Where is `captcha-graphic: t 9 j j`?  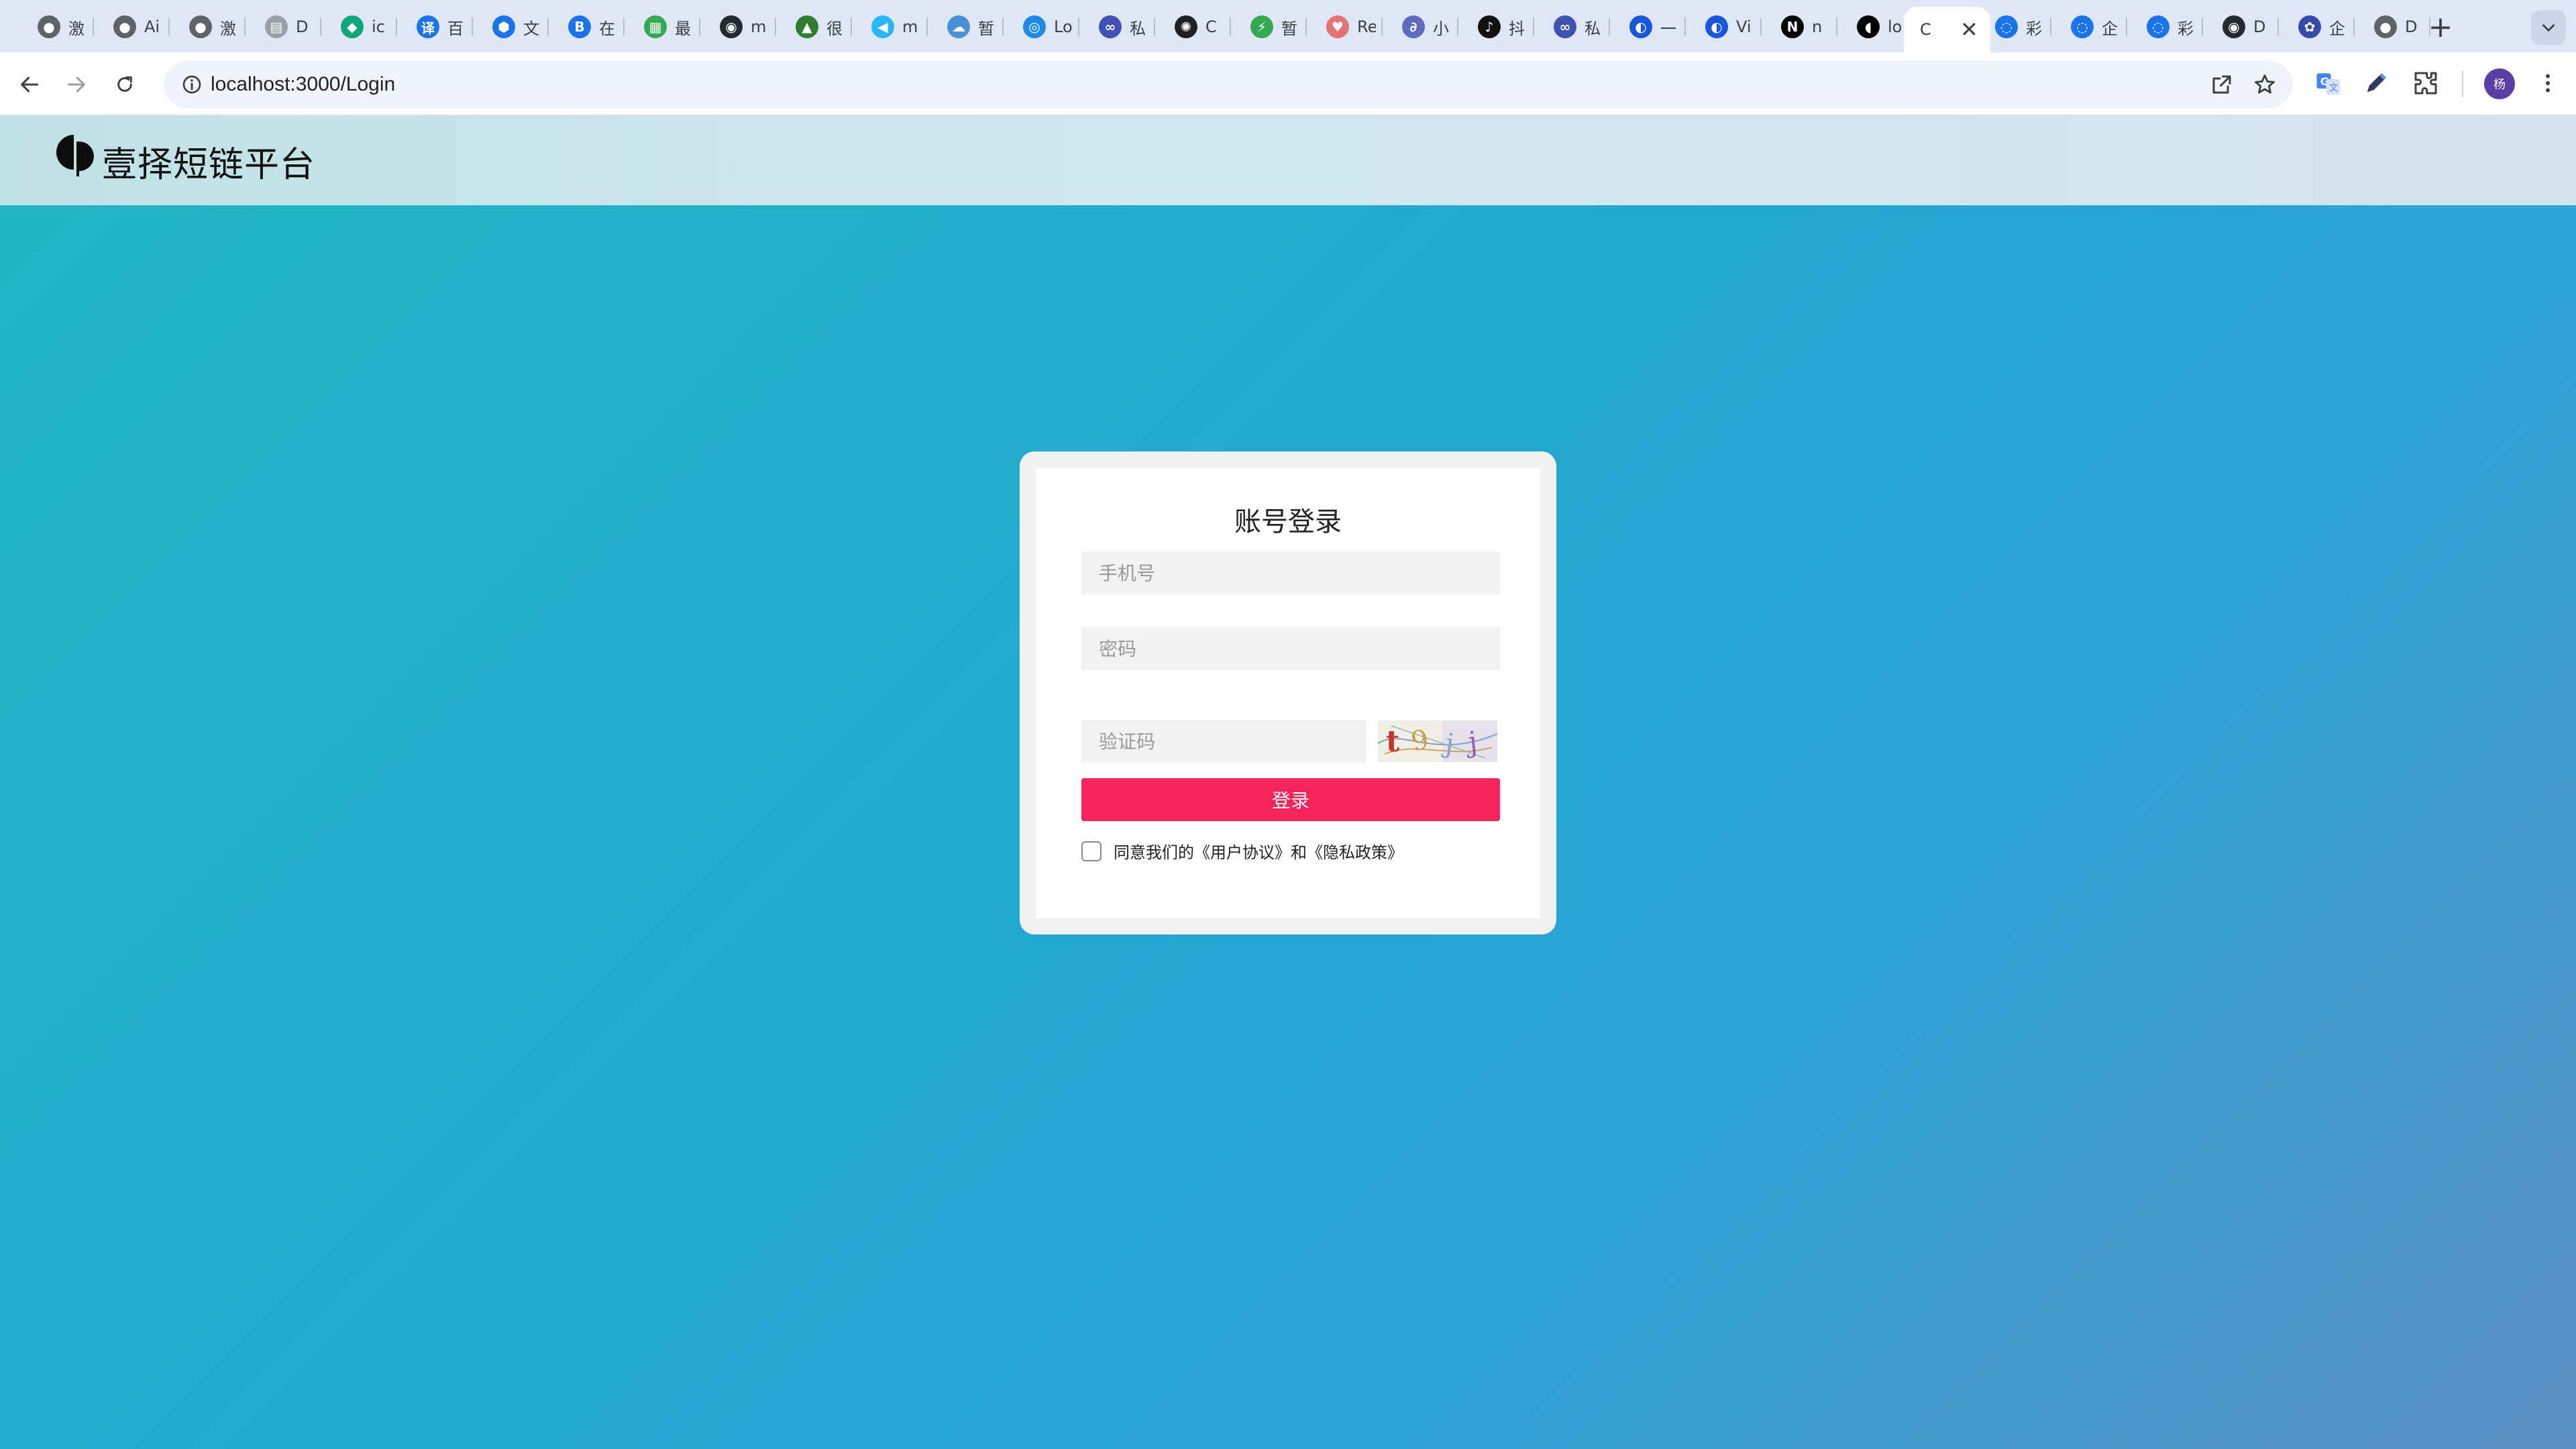 captcha-graphic: t 9 j j is located at coordinates (1437, 741).